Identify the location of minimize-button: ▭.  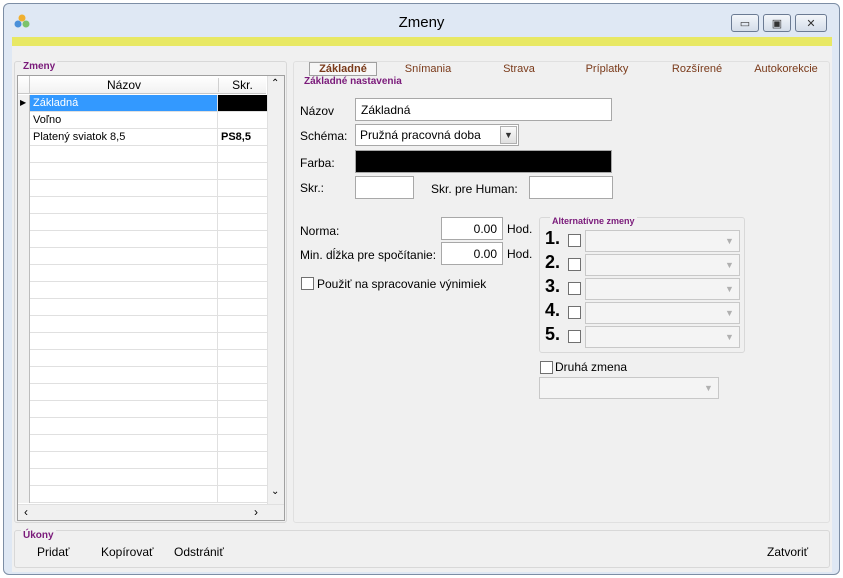
(745, 23).